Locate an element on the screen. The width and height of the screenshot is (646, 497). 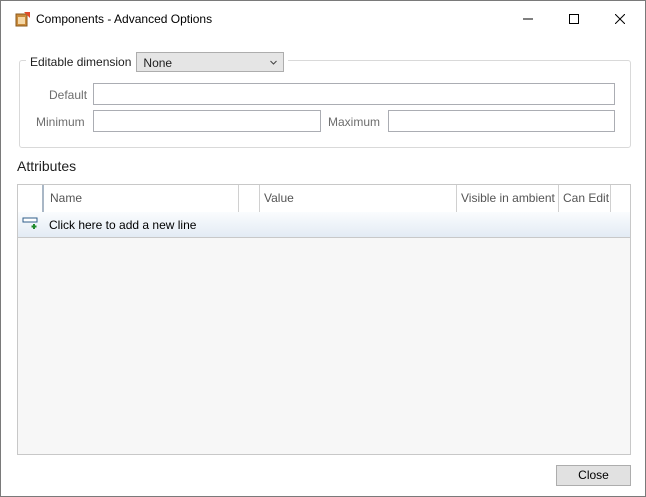
default-field is located at coordinates (354, 94).